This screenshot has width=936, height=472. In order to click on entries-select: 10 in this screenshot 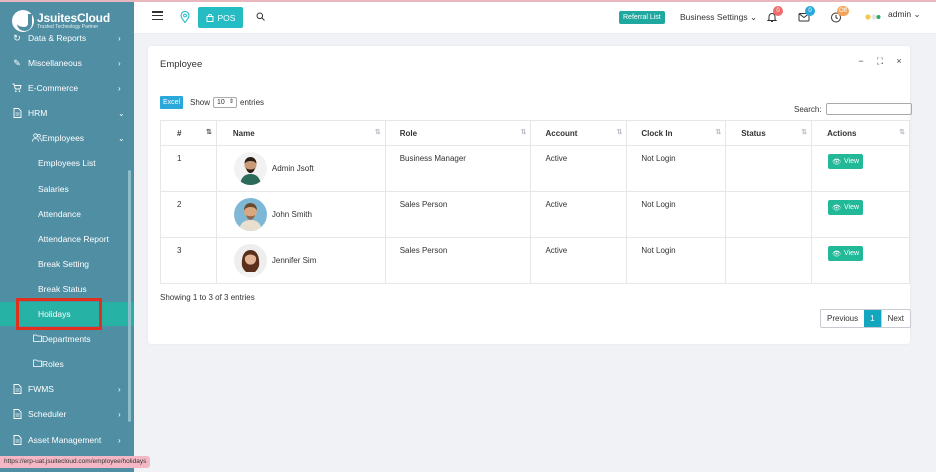, I will do `click(225, 102)`.